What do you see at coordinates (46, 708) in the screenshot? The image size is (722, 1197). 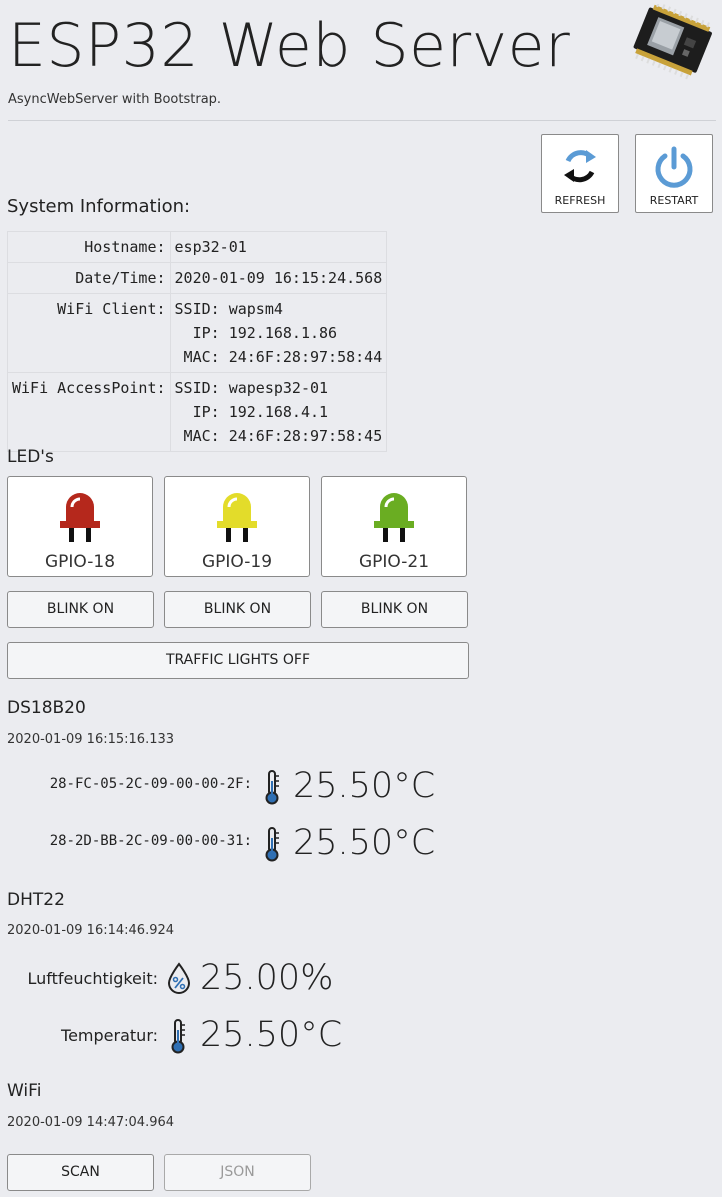 I see `ds18b20-heading: DS18B20` at bounding box center [46, 708].